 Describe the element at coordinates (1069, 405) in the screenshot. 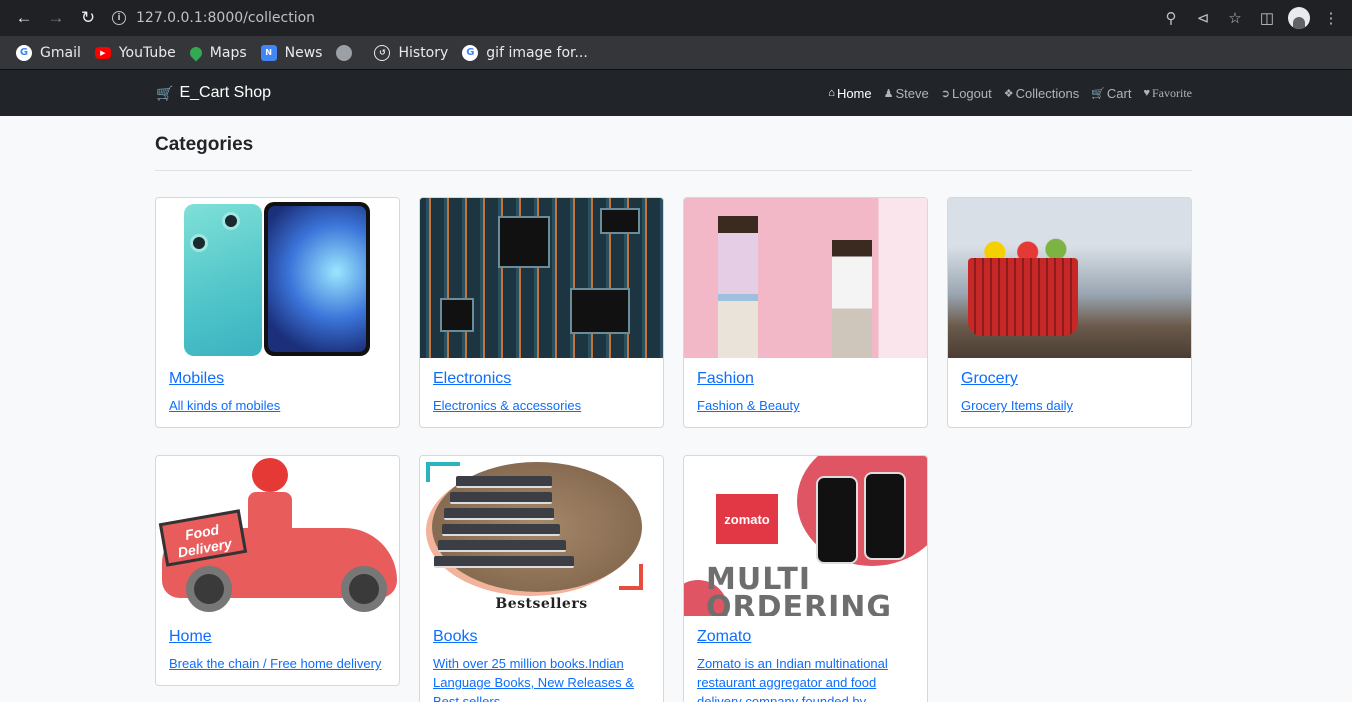

I see `category-description-grocery: Grocery Items daily` at that location.